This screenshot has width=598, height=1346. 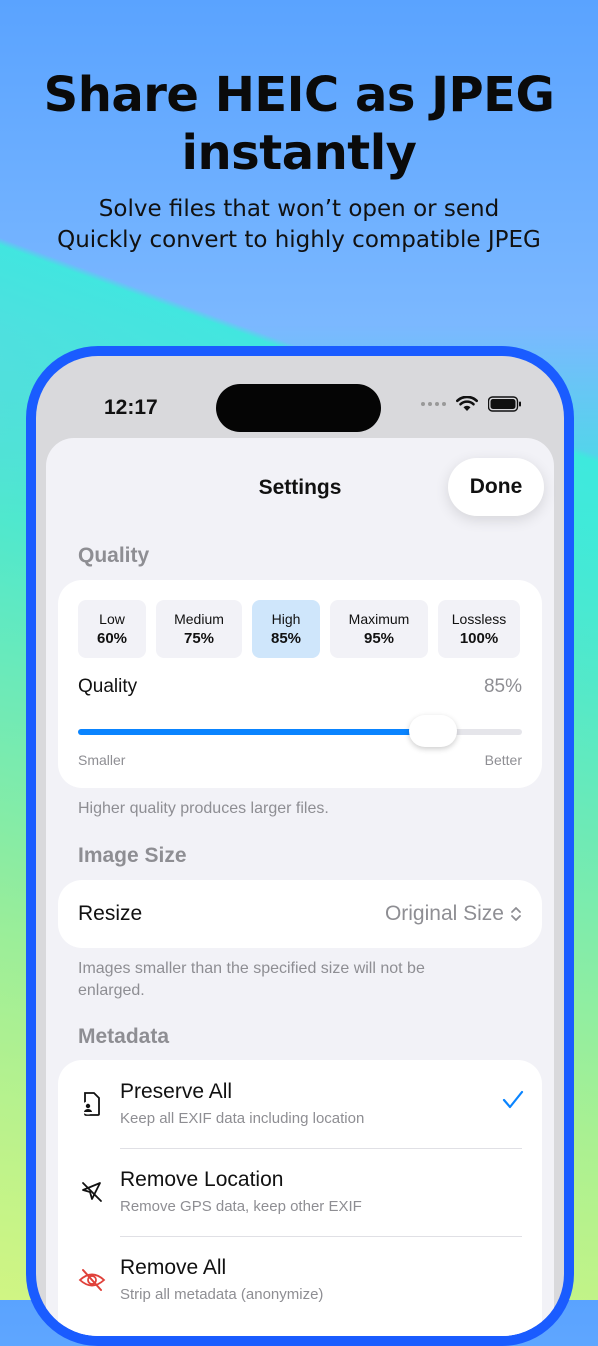 I want to click on document-person-icon, so click(x=90, y=1104).